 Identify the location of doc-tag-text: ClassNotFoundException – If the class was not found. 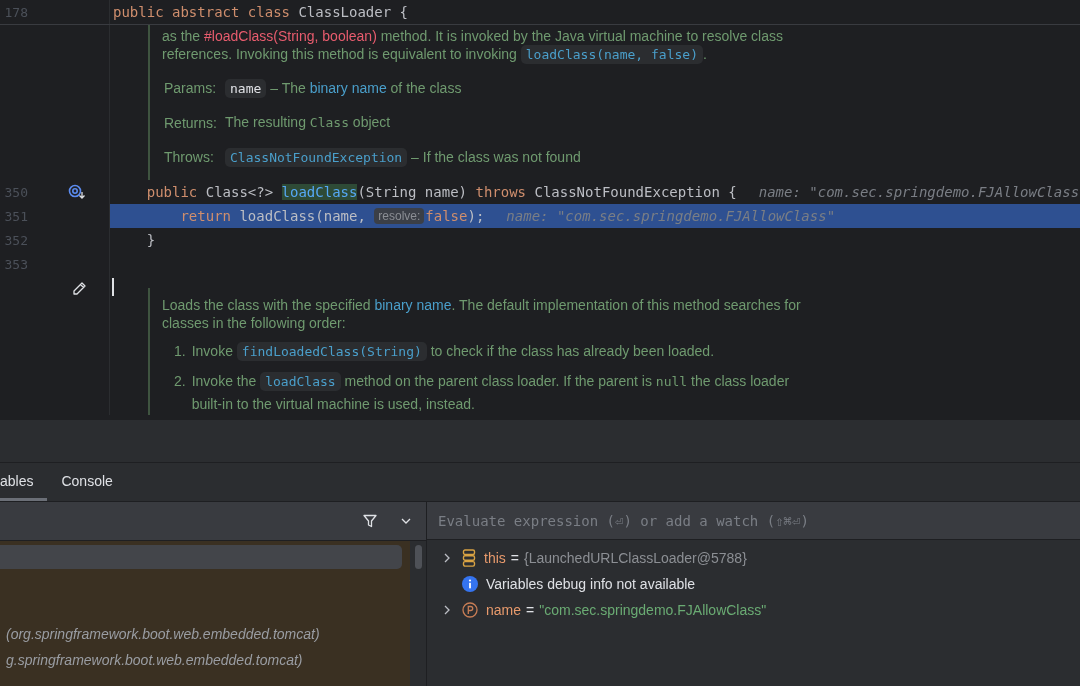
(403, 157).